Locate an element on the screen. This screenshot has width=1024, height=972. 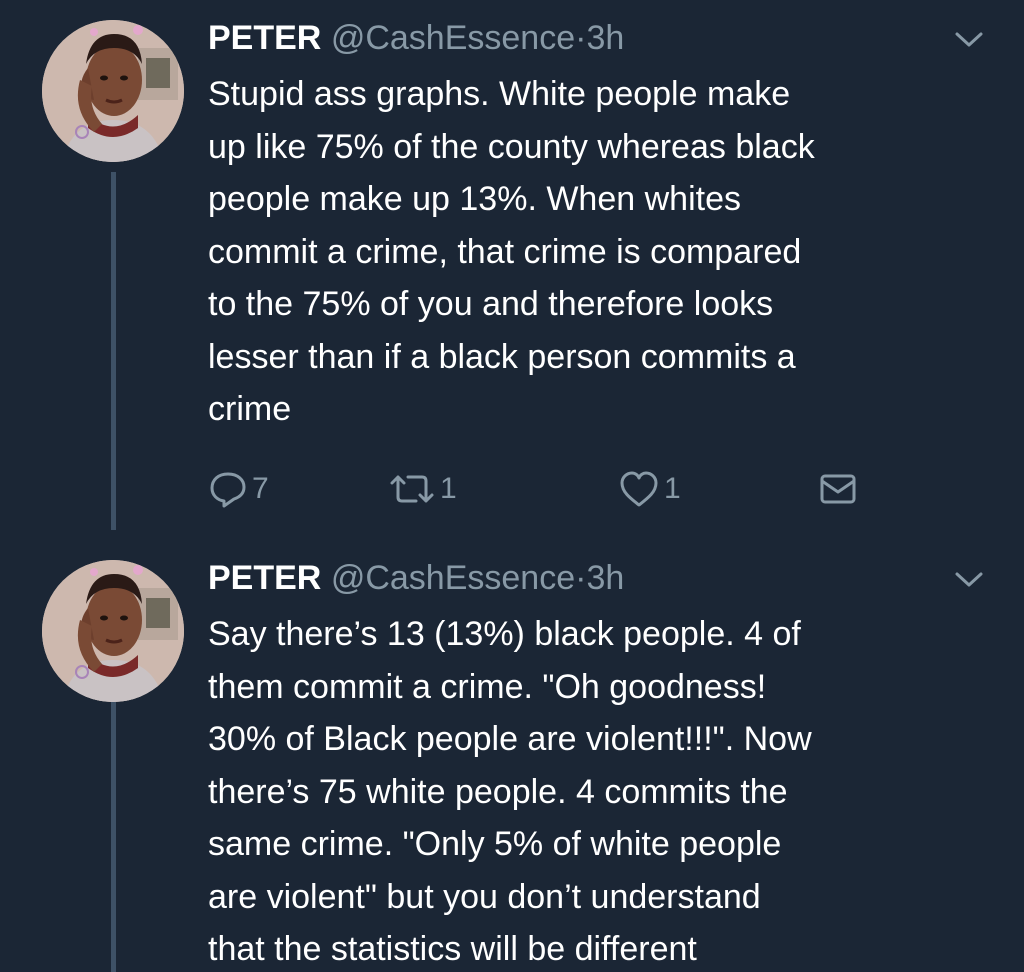
tweet-text-line: to the 75% of you and therefore looks is located at coordinates (491, 304).